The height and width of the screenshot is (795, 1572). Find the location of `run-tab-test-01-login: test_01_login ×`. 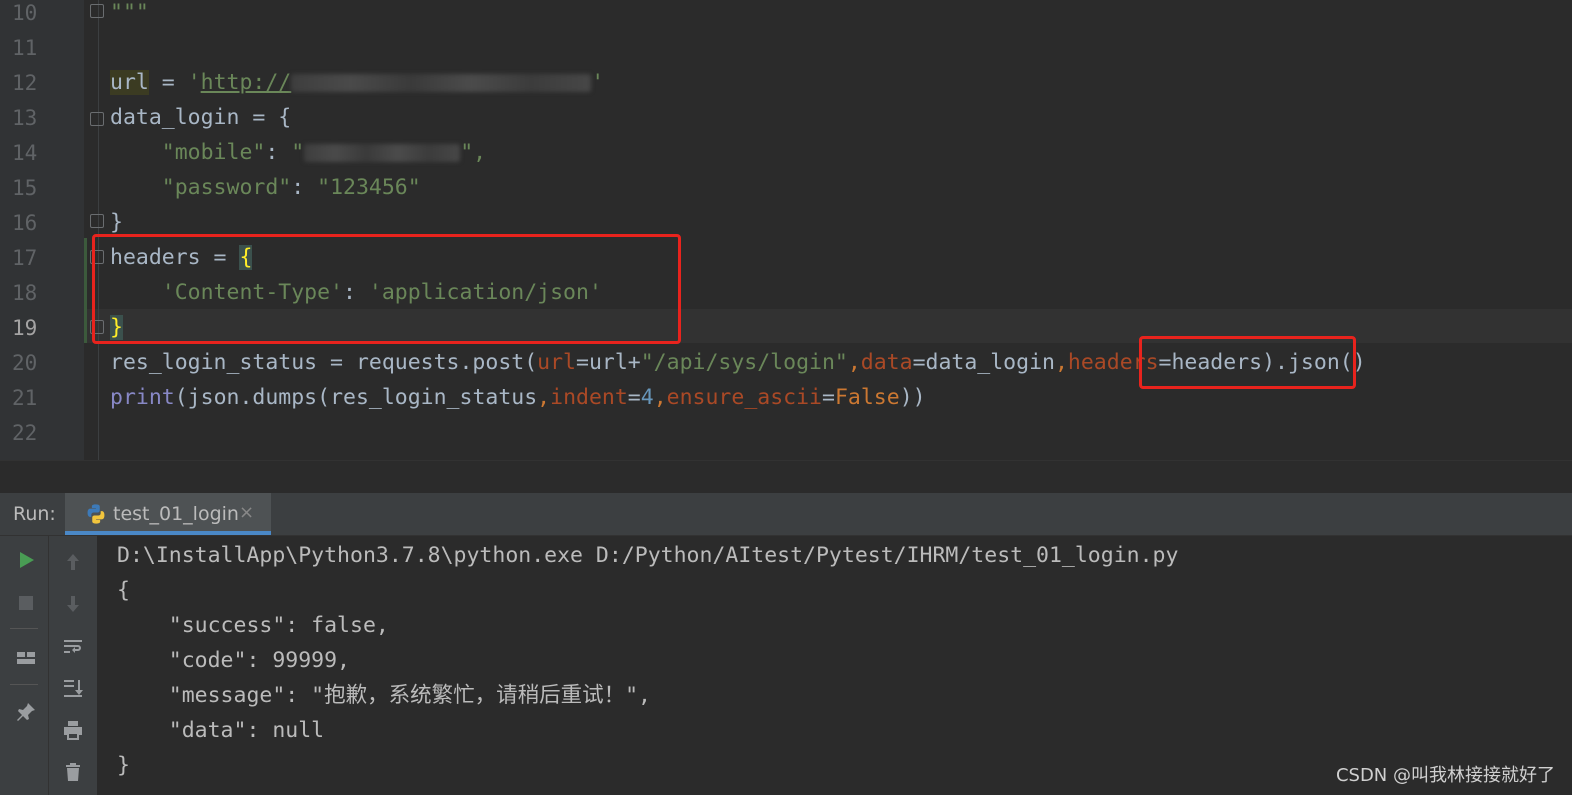

run-tab-test-01-login: test_01_login × is located at coordinates (168, 514).